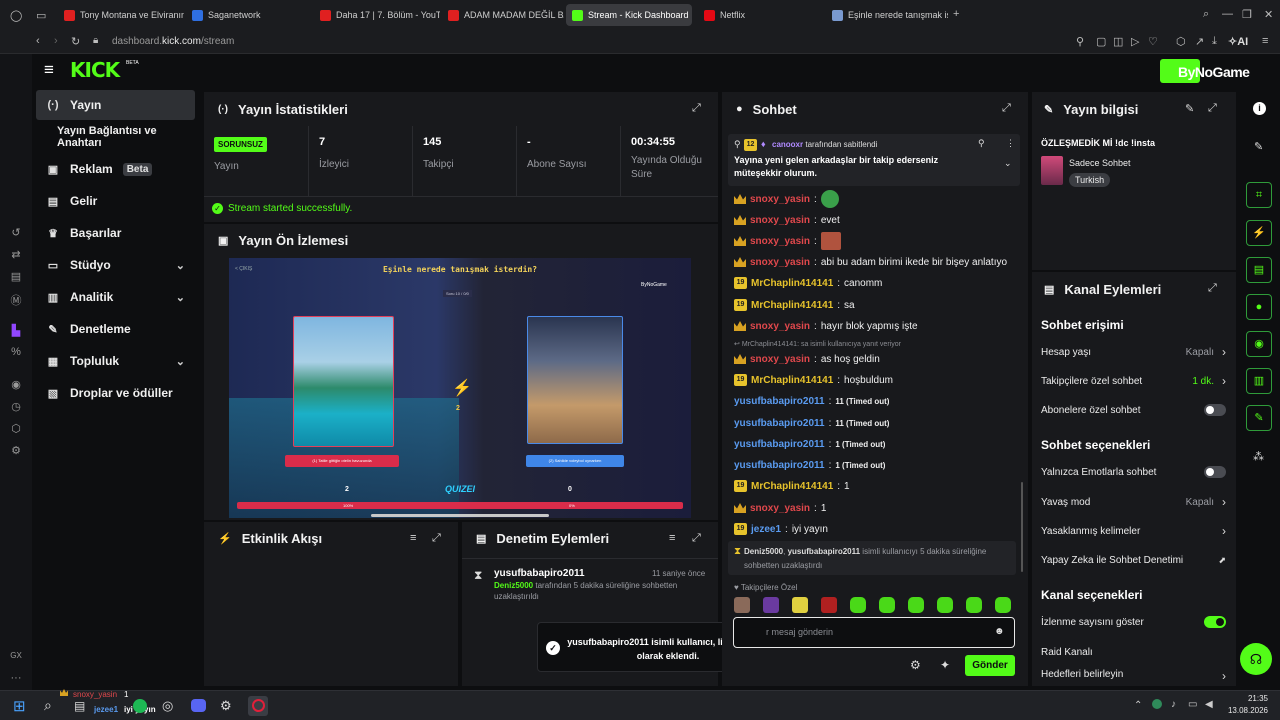  I want to click on new-tab-button: +, so click(956, 14).